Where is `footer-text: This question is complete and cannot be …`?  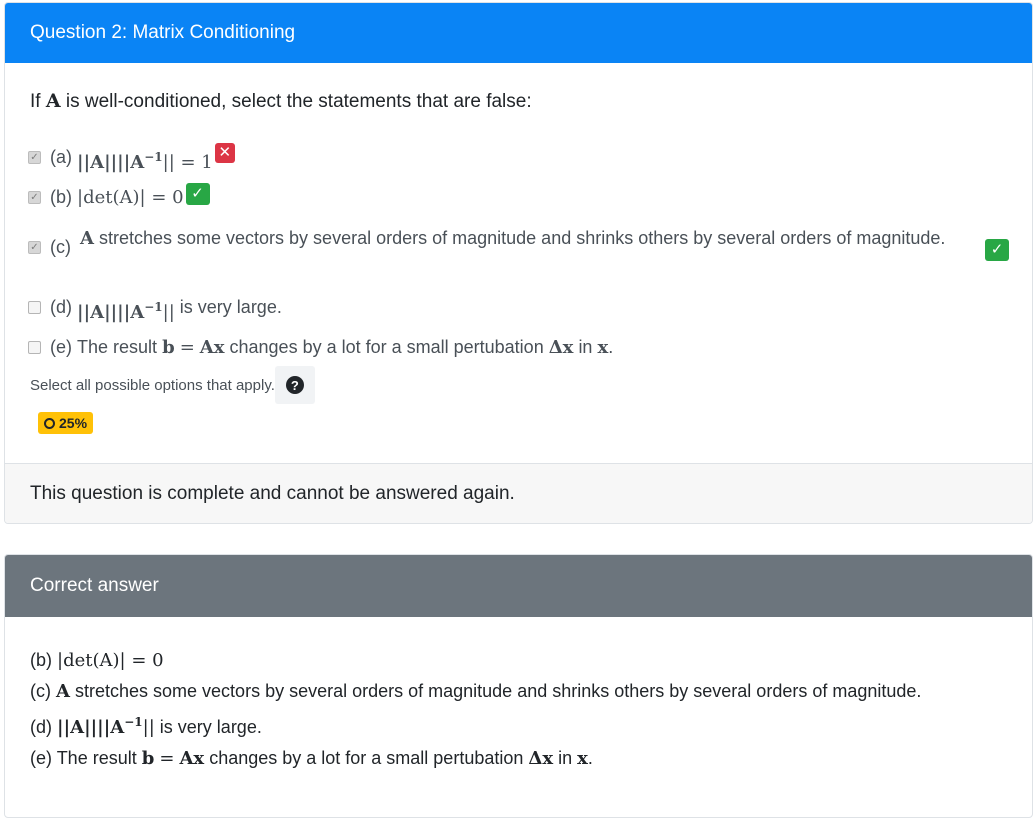
footer-text: This question is complete and cannot be … is located at coordinates (272, 493).